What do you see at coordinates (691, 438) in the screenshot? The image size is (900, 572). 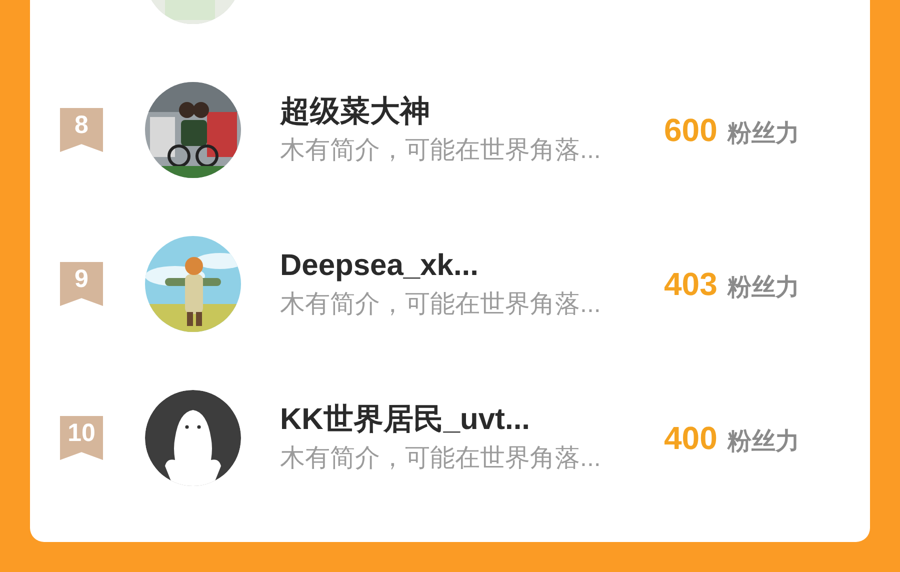 I see `fan-score: 400` at bounding box center [691, 438].